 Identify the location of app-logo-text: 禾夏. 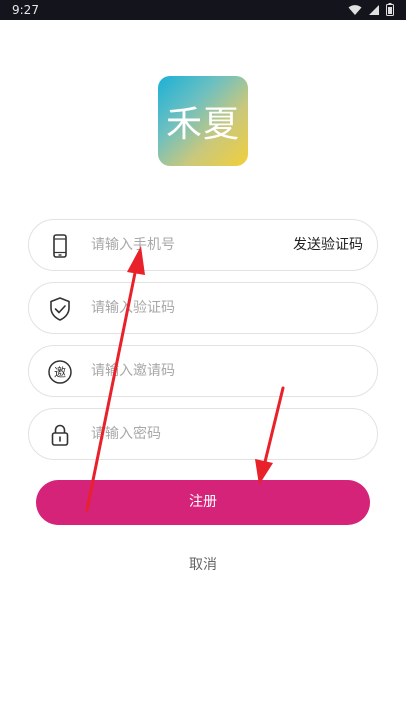
(202, 124).